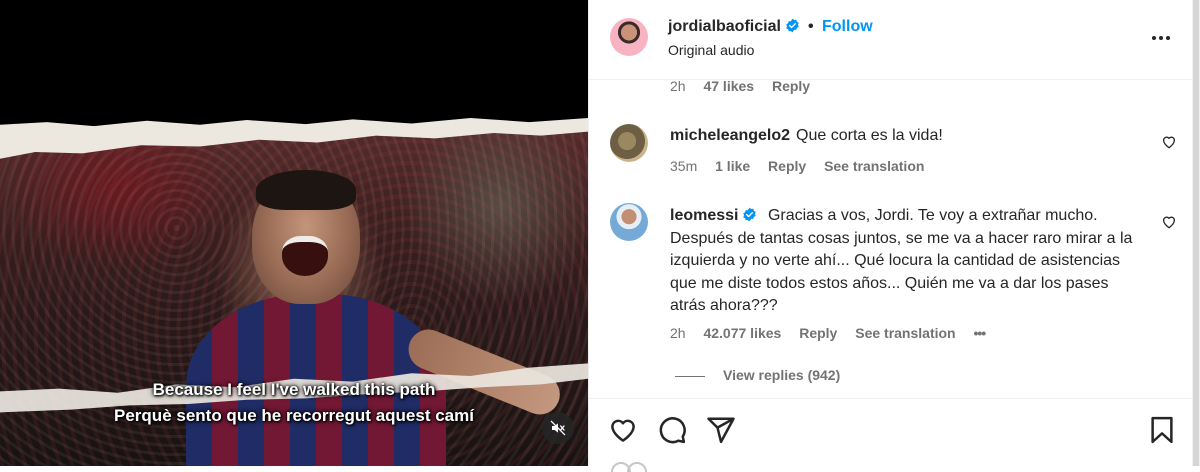  I want to click on comment-meta: 35m 1 like Reply See translation, so click(804, 166).